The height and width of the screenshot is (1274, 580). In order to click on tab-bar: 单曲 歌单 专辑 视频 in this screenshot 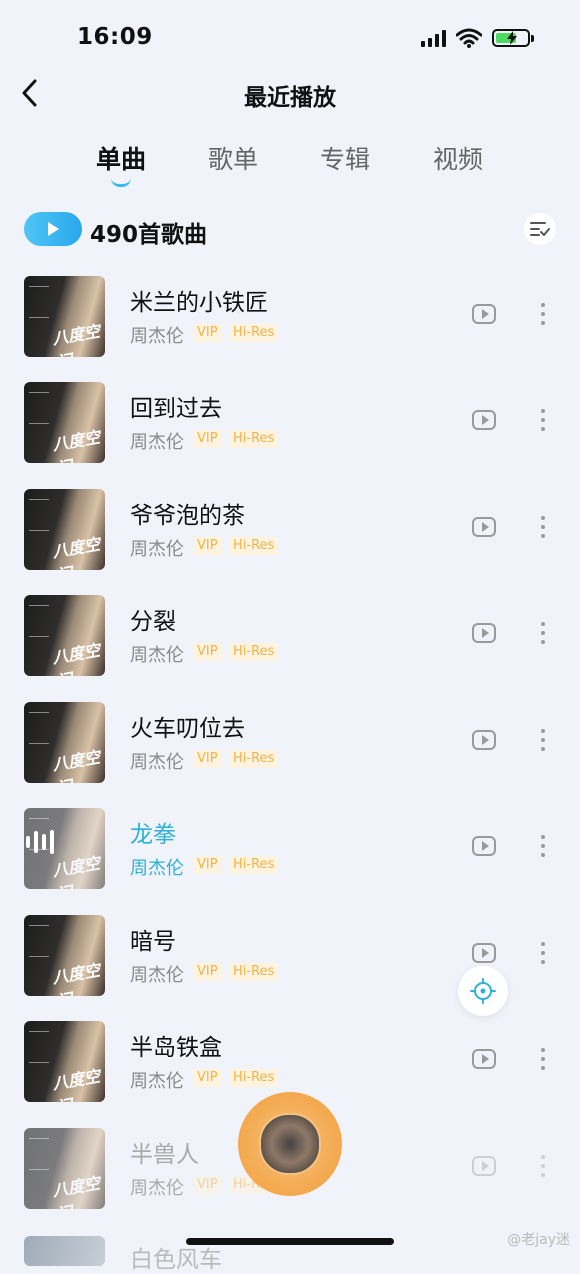, I will do `click(290, 165)`.